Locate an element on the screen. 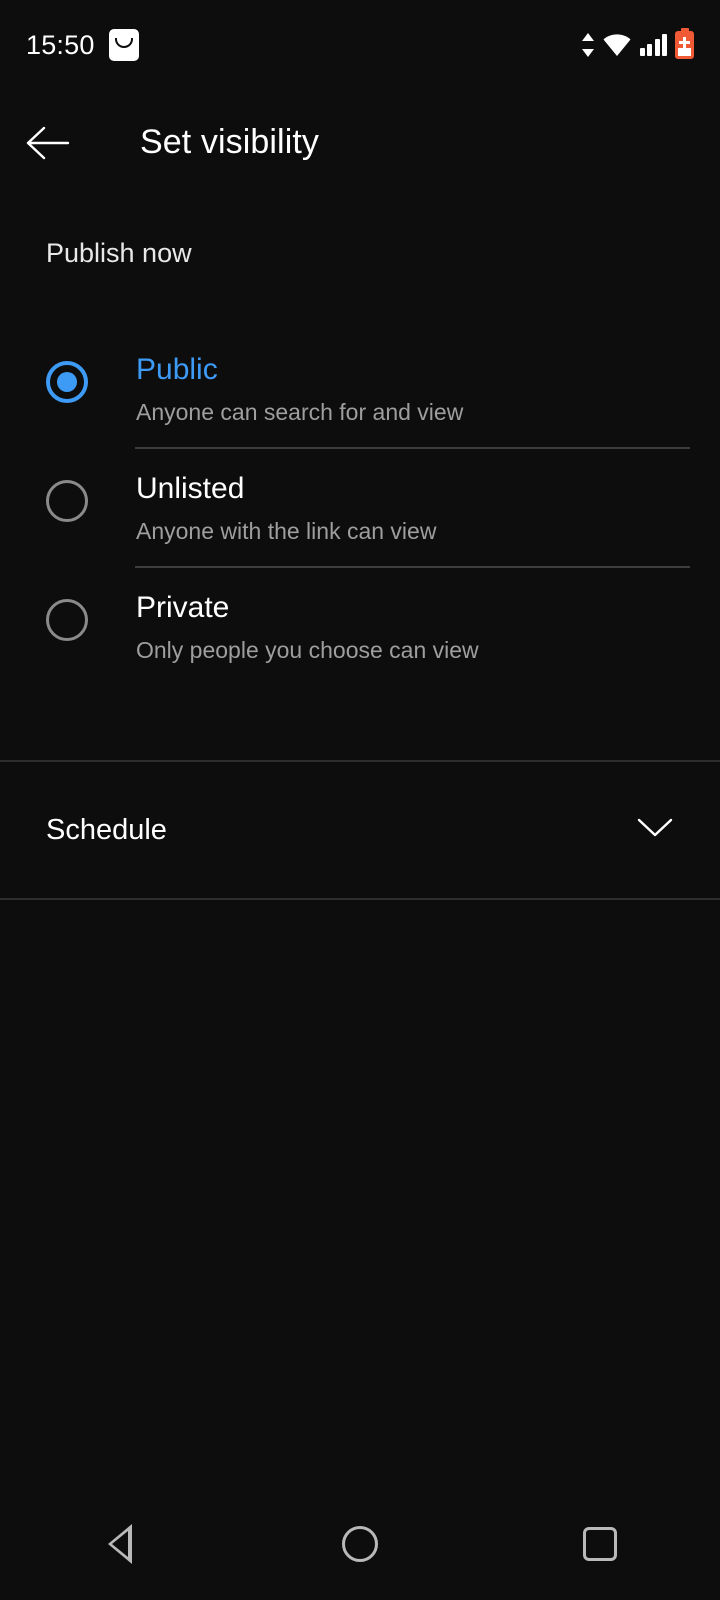 The height and width of the screenshot is (1600, 720). back-arrow-icon is located at coordinates (48, 142).